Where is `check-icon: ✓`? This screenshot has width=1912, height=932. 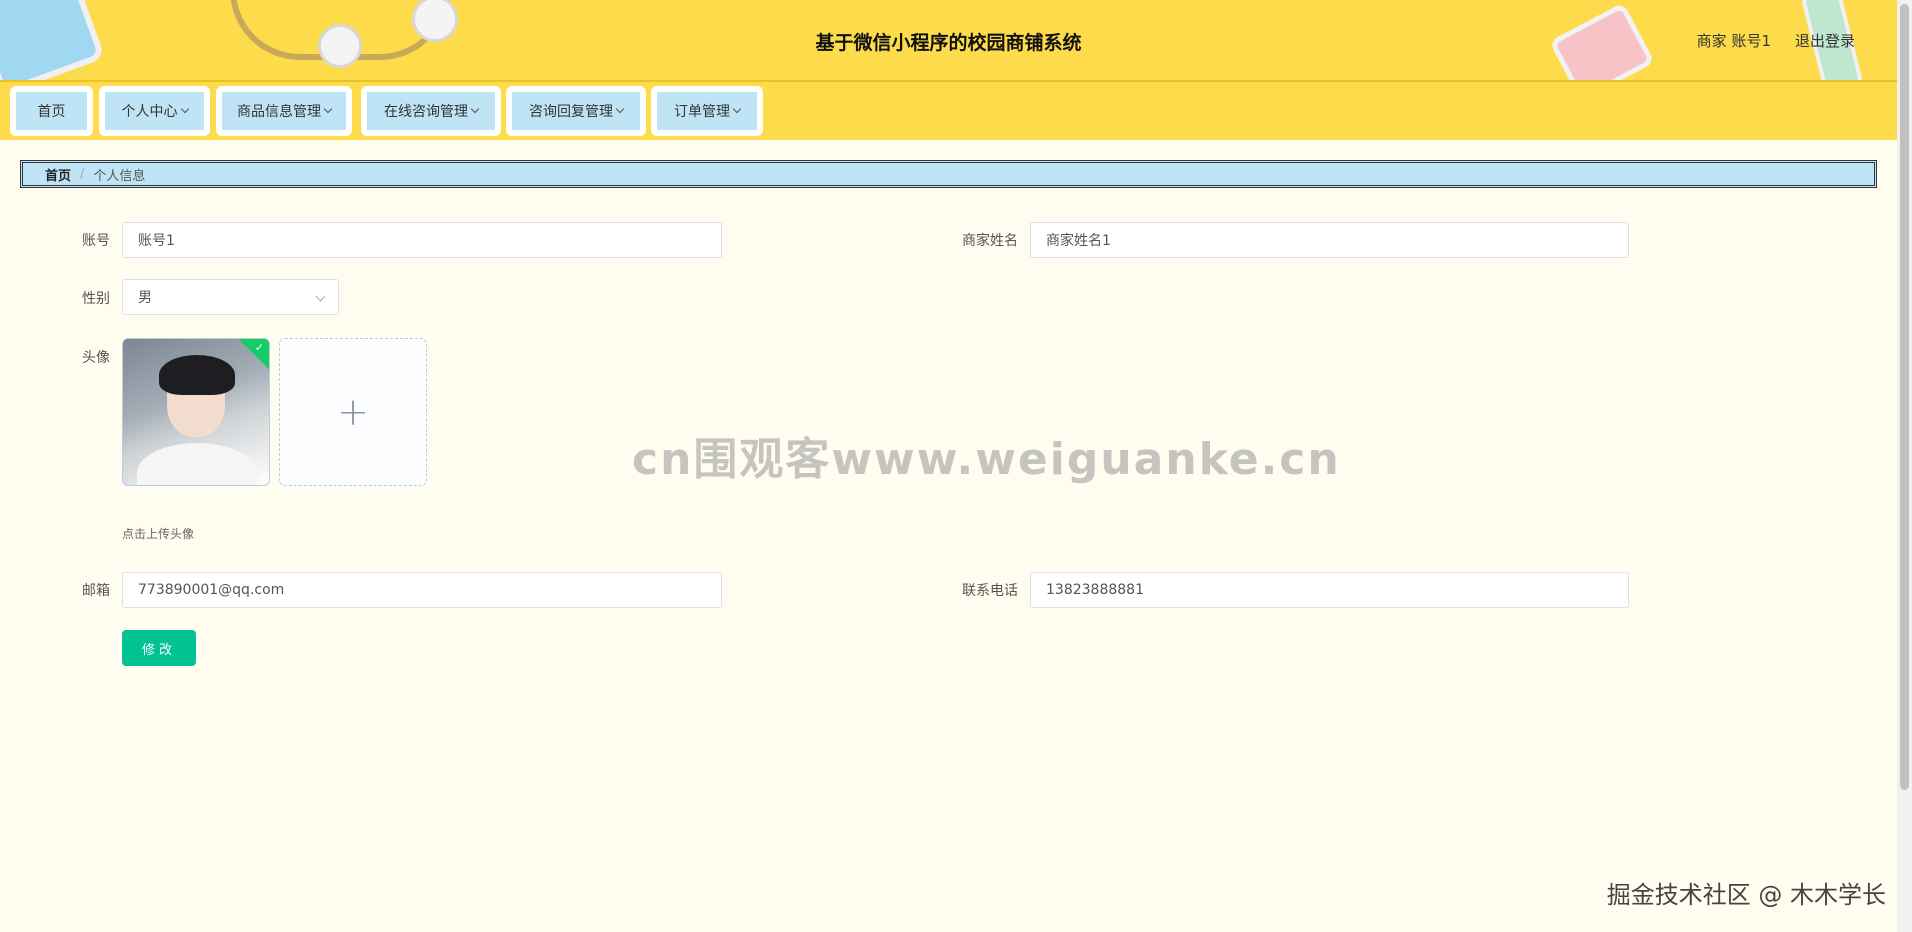 check-icon: ✓ is located at coordinates (259, 347).